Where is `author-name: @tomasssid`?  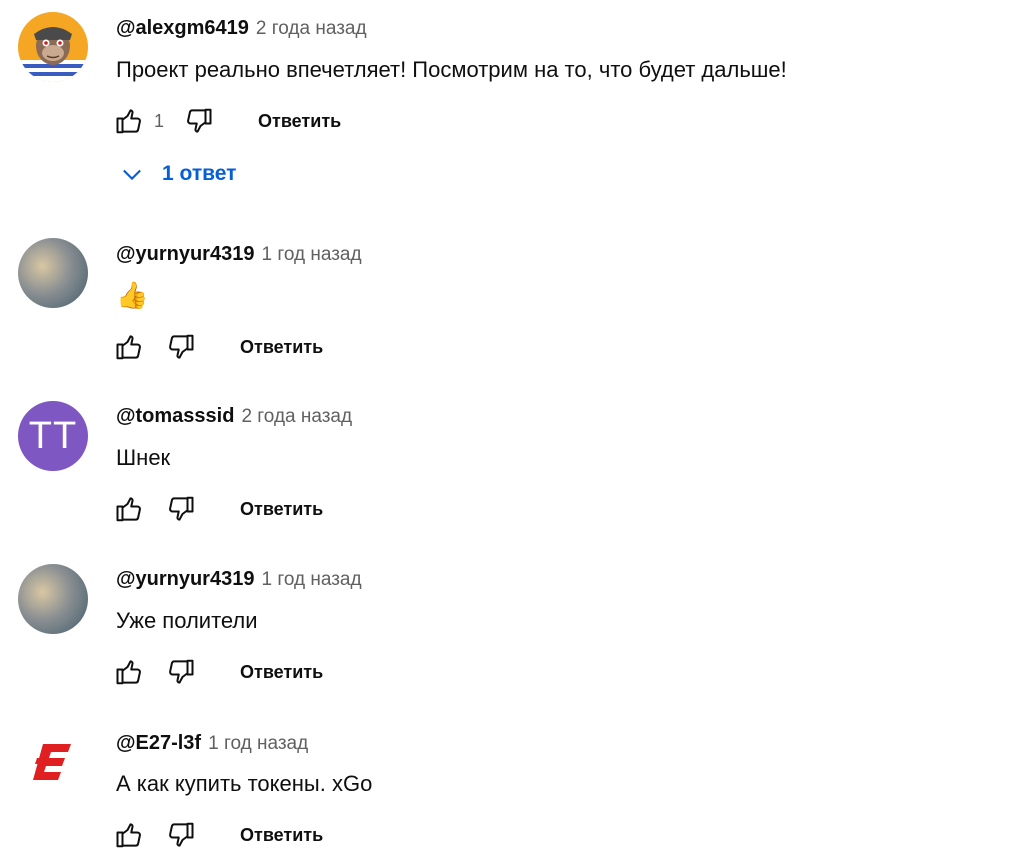
author-name: @tomasssid is located at coordinates (175, 416).